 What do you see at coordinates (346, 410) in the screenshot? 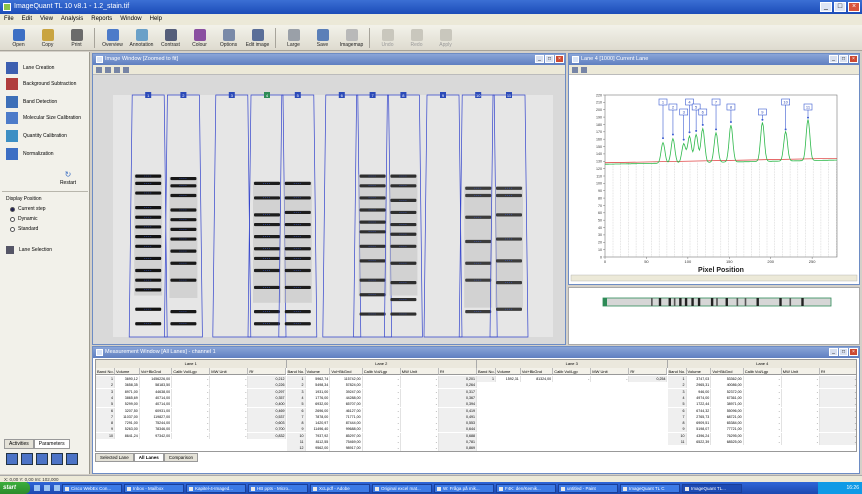
I see `table-cell: 46127,00` at bounding box center [346, 410].